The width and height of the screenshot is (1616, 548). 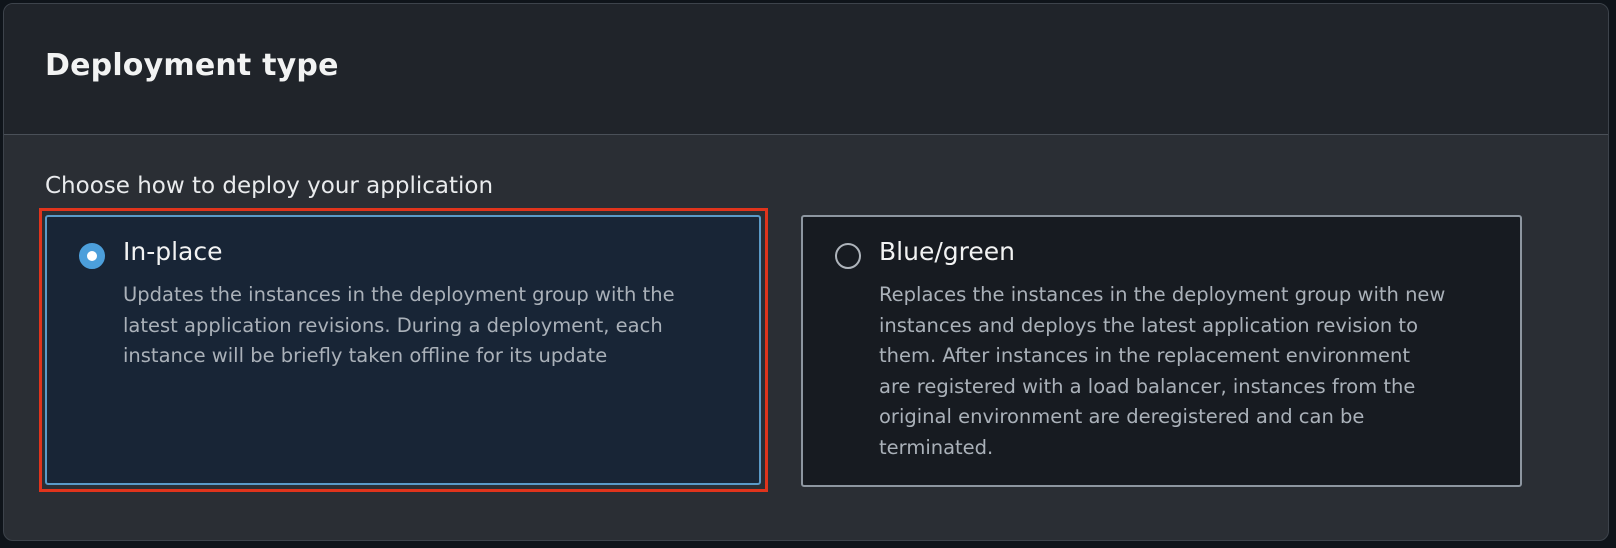 What do you see at coordinates (173, 251) in the screenshot?
I see `in-place-option-title: In-place` at bounding box center [173, 251].